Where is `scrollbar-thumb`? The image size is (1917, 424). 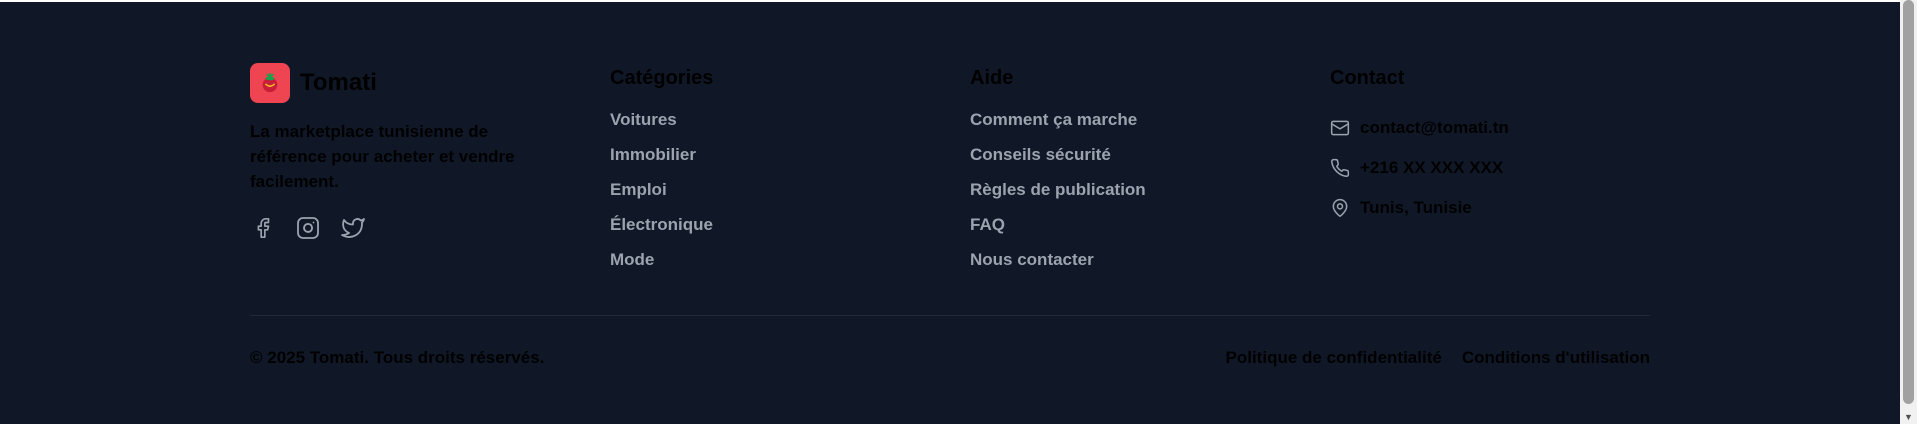
scrollbar-thumb is located at coordinates (1908, 202).